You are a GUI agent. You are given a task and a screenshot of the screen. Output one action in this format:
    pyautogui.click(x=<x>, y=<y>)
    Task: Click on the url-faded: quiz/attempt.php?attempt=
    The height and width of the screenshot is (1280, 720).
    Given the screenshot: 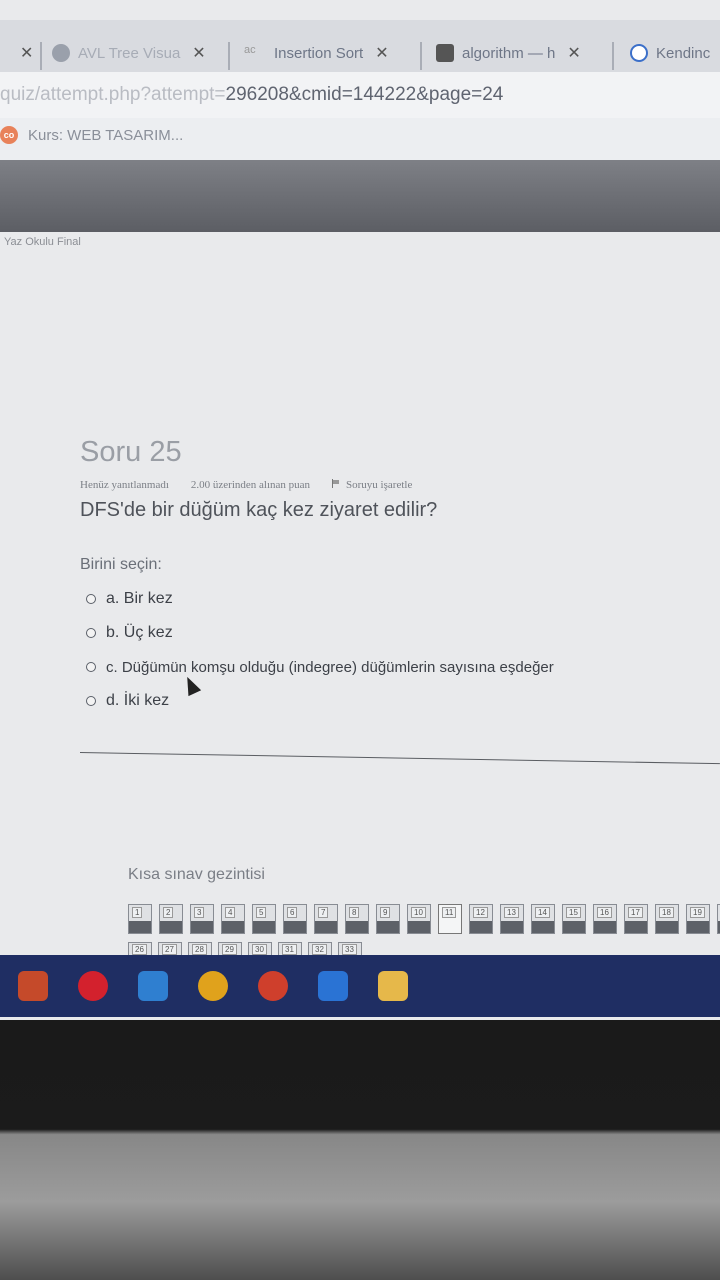 What is the action you would take?
    pyautogui.click(x=113, y=94)
    